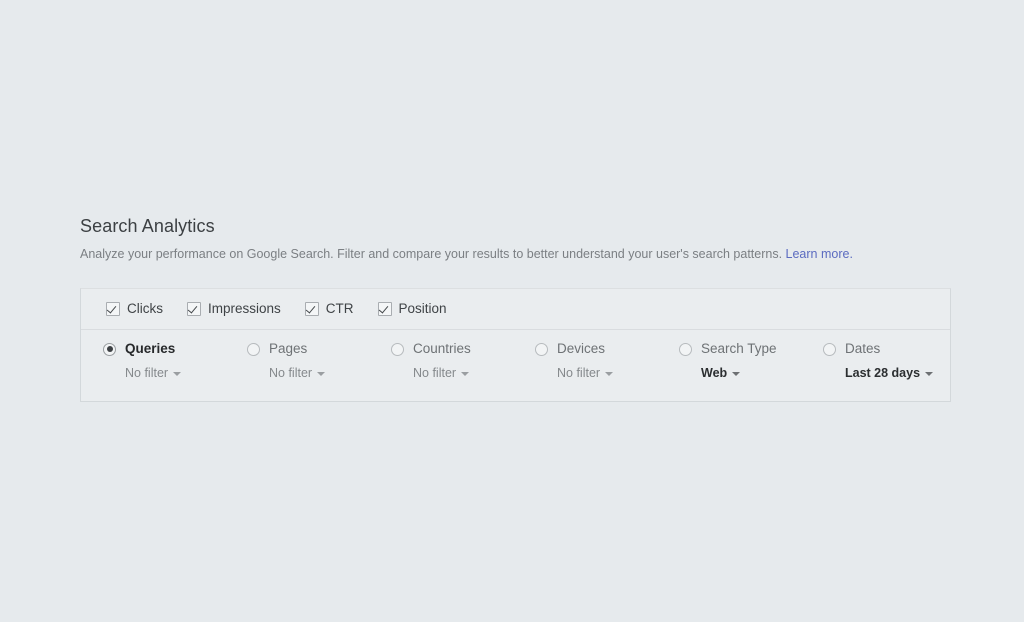 Image resolution: width=1024 pixels, height=622 pixels. Describe the element at coordinates (863, 348) in the screenshot. I see `dimension-label: Dates` at that location.